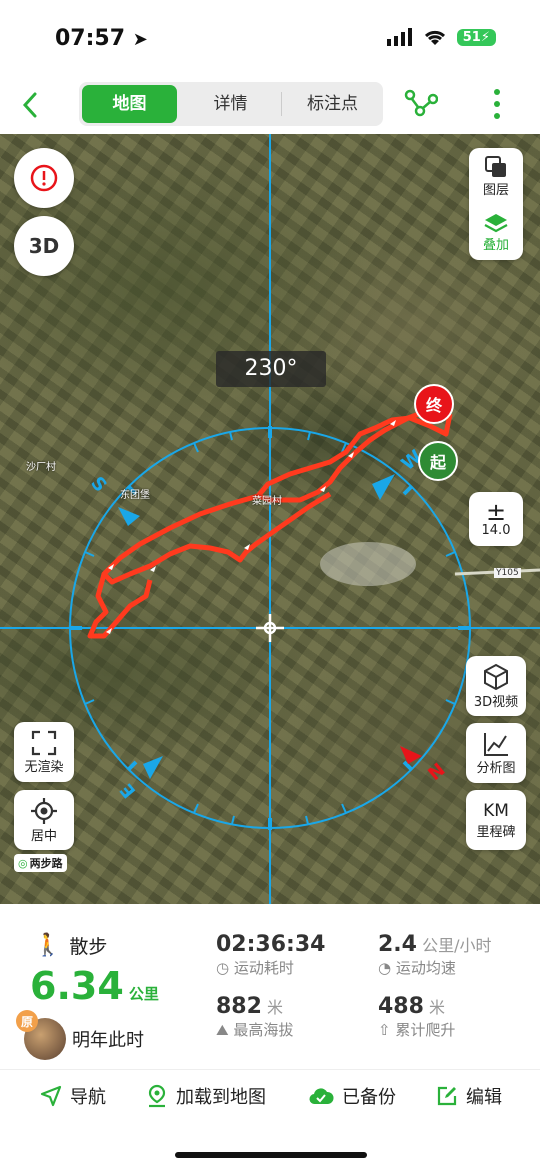  I want to click on battery-indicator: 51⚡, so click(476, 37).